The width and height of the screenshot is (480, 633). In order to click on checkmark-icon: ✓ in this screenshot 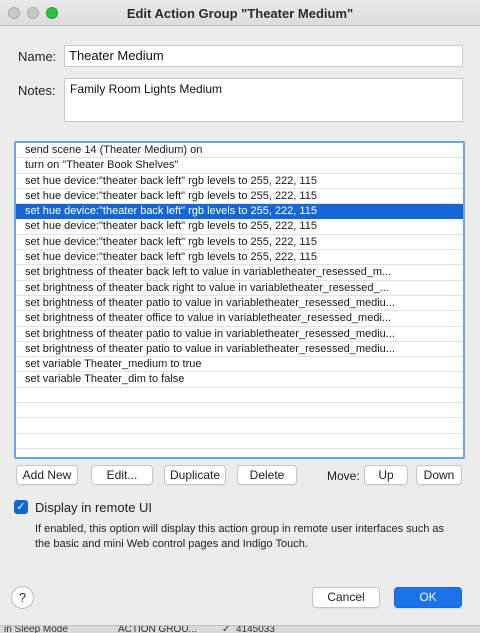, I will do `click(21, 507)`.